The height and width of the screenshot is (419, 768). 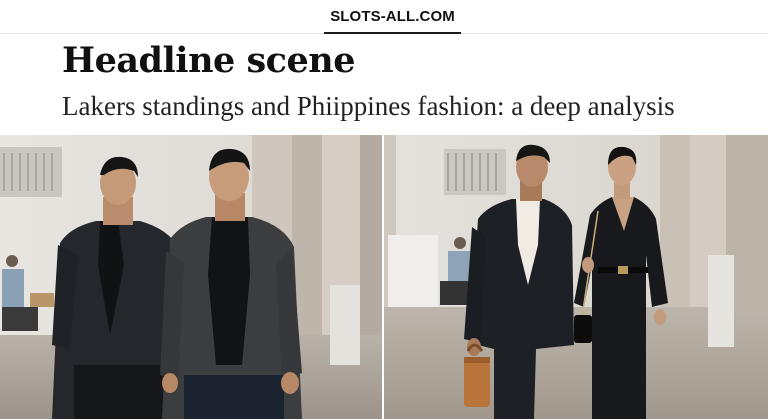 What do you see at coordinates (208, 60) in the screenshot?
I see `article-headline: Headline scene` at bounding box center [208, 60].